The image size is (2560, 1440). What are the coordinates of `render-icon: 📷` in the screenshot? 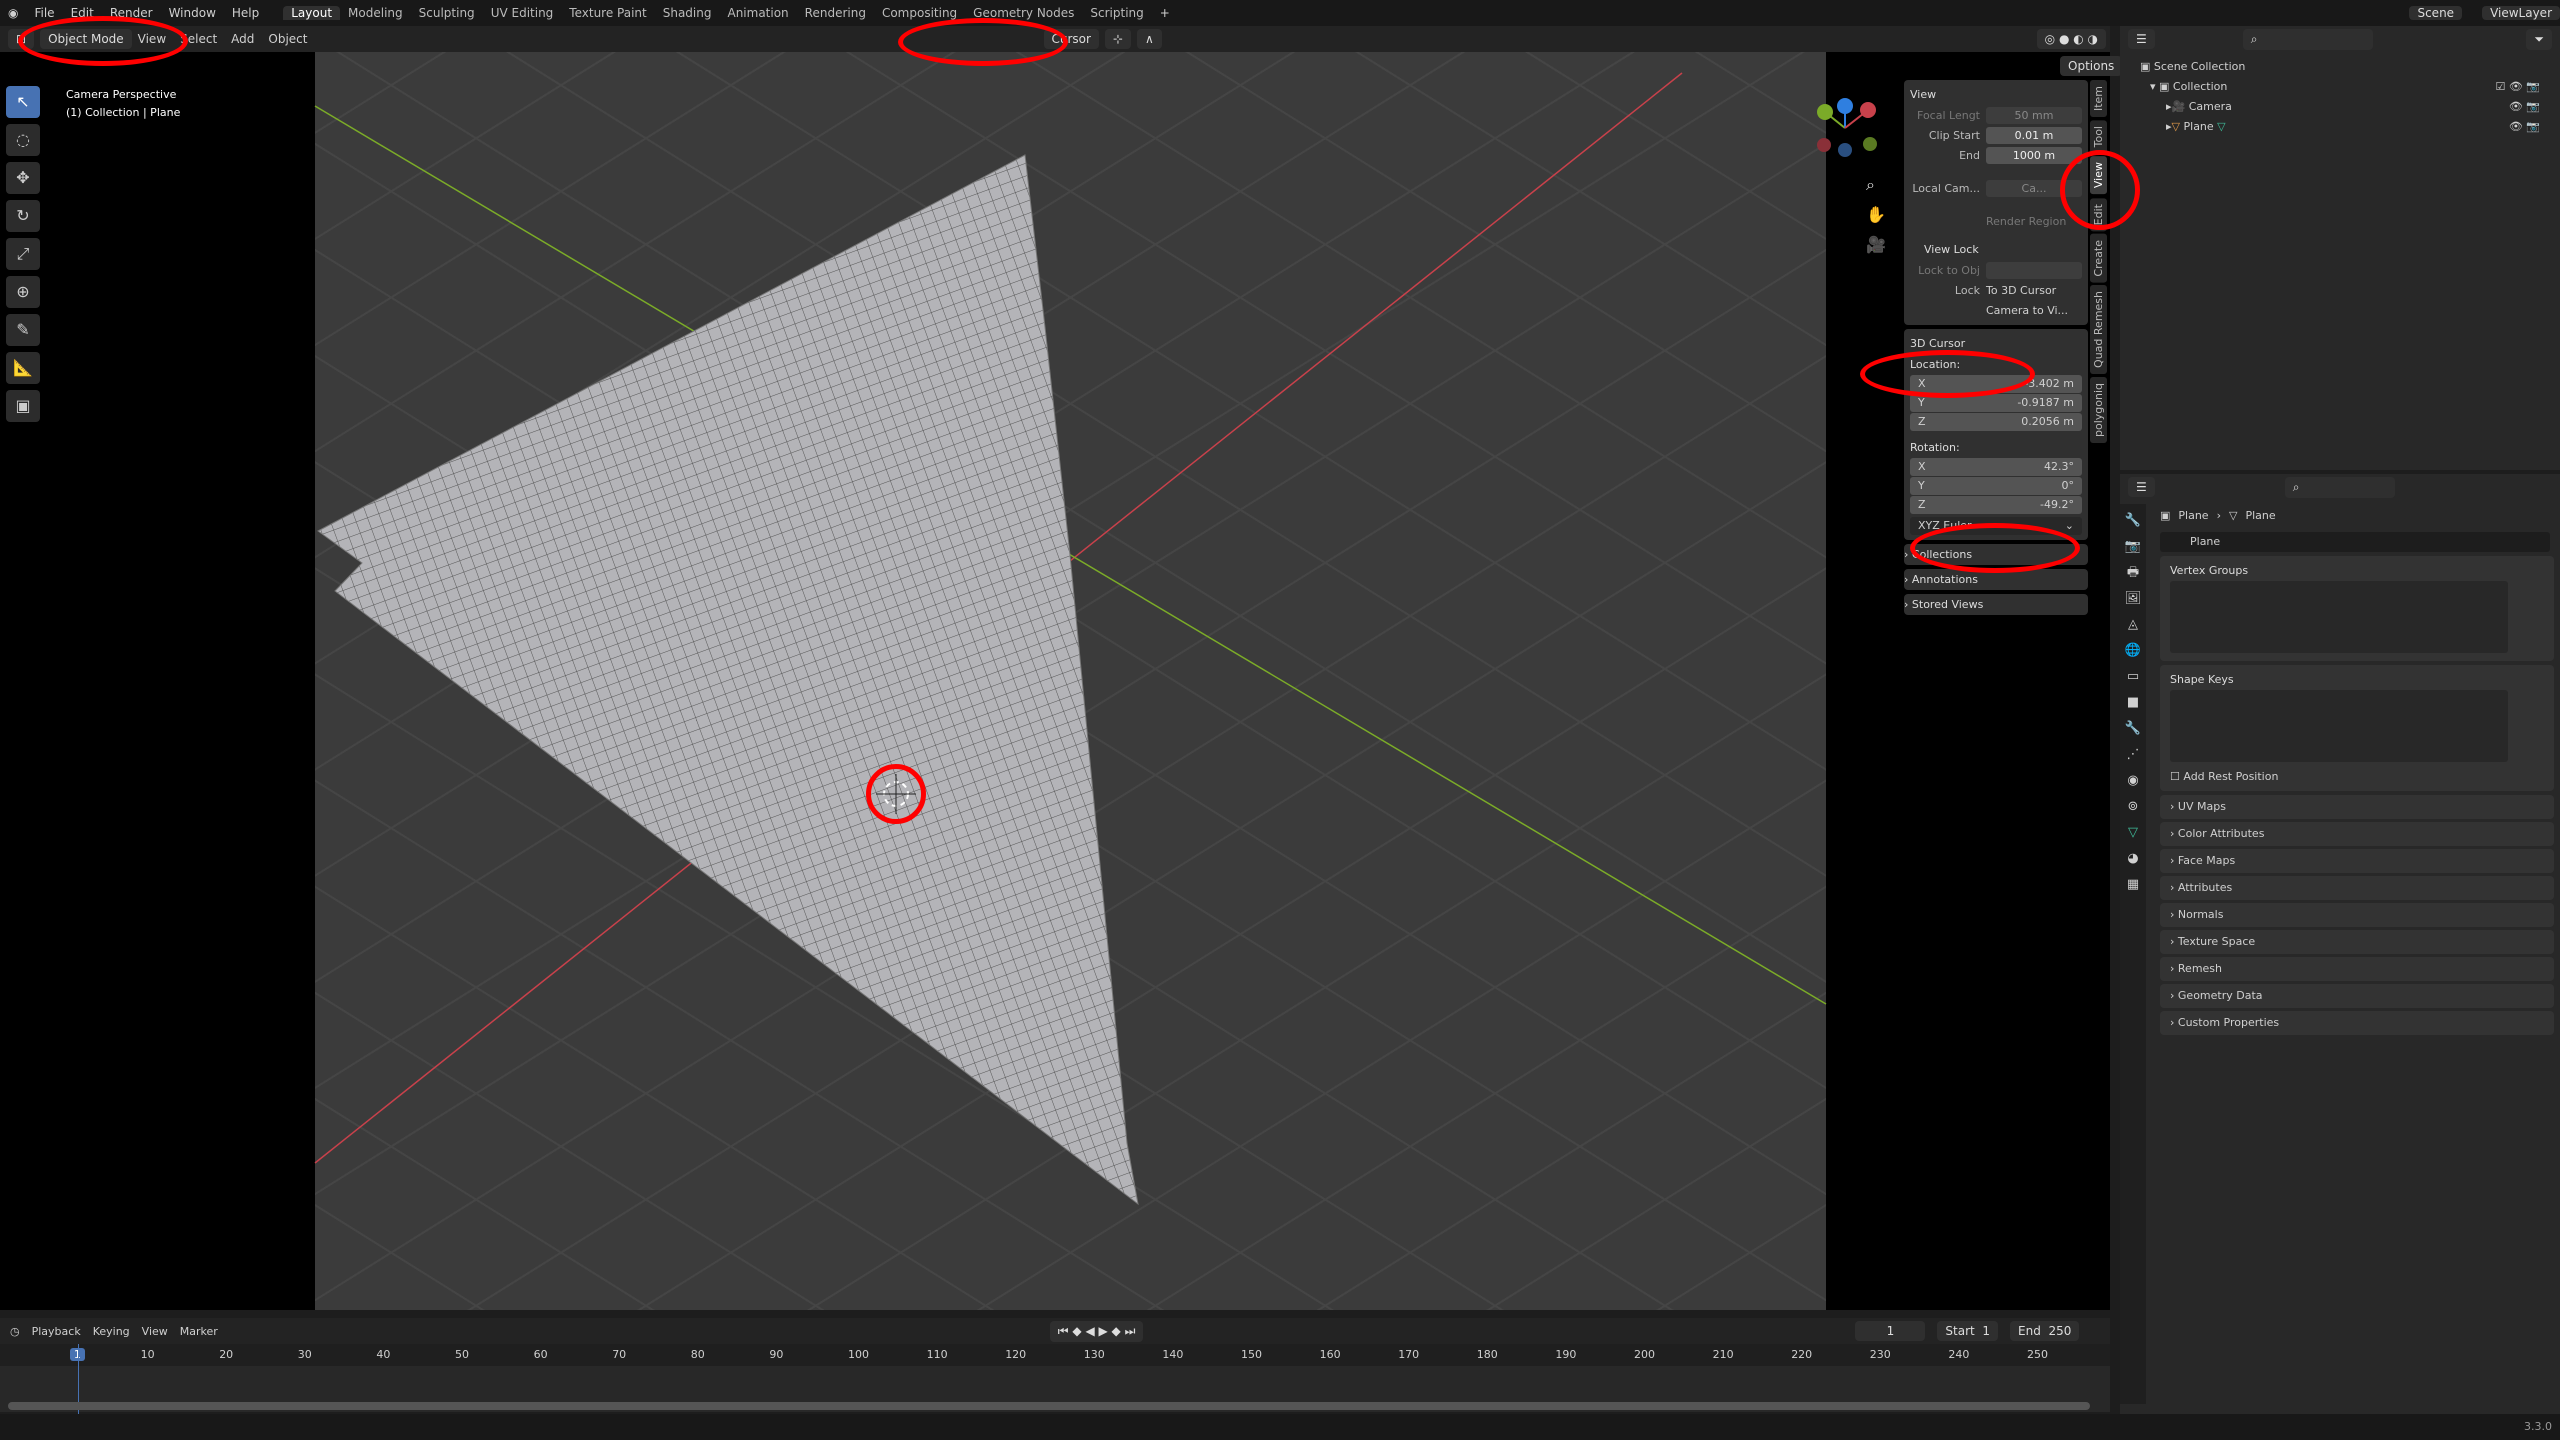 It's located at (2133, 547).